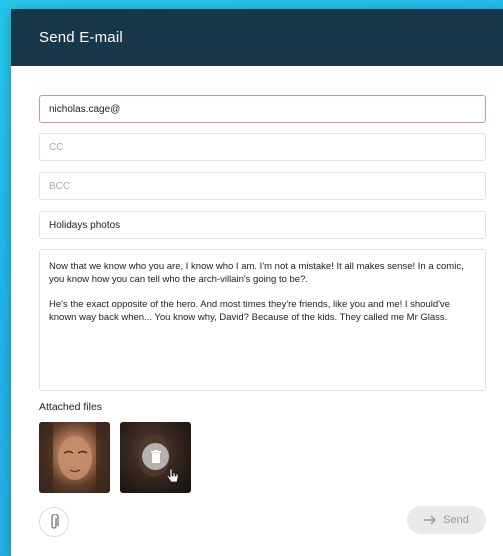 The height and width of the screenshot is (556, 503). Describe the element at coordinates (71, 407) in the screenshot. I see `attached-files-title: Attached files` at that location.